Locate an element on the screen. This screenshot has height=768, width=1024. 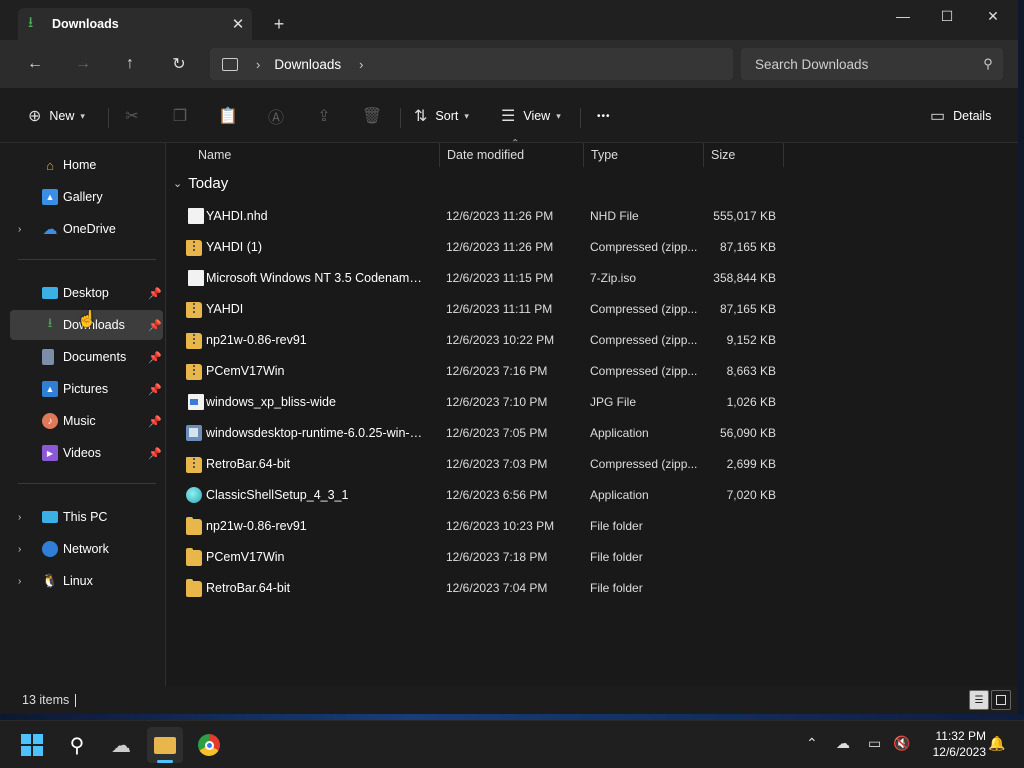
folder-file-icon is located at coordinates (194, 526).